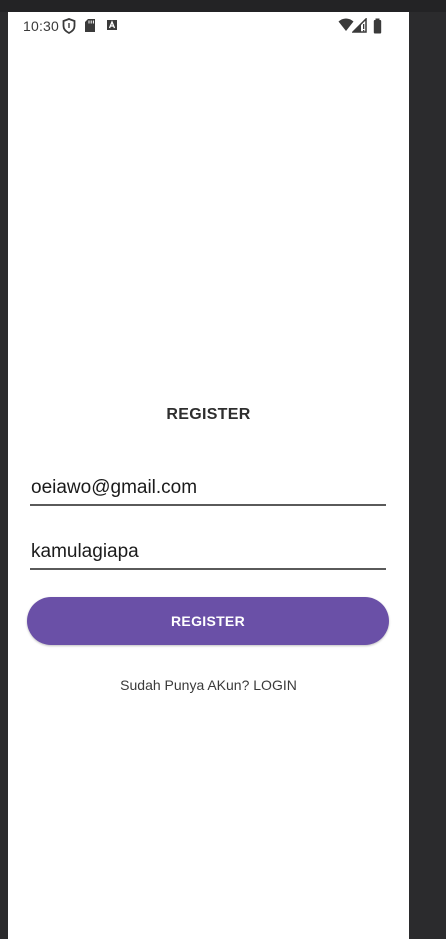 The image size is (446, 939). What do you see at coordinates (69, 28) in the screenshot?
I see `shield-icon` at bounding box center [69, 28].